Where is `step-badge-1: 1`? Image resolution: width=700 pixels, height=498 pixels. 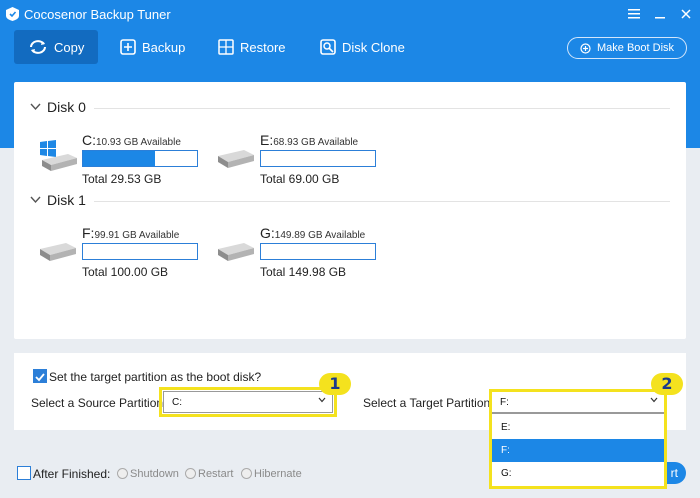 step-badge-1: 1 is located at coordinates (335, 384).